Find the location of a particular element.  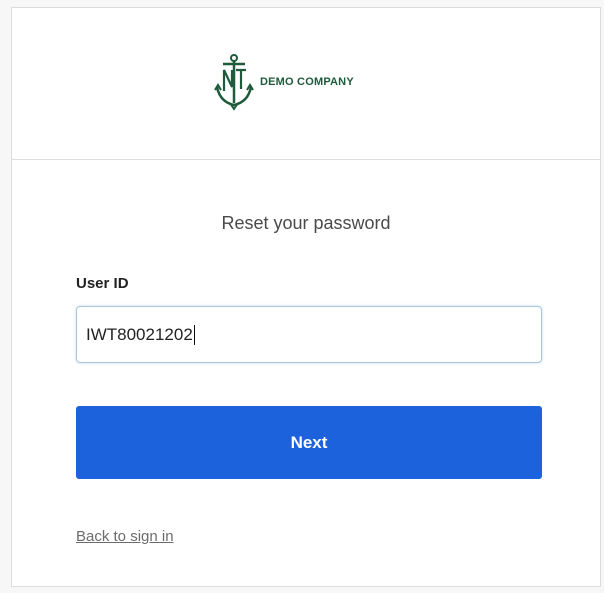

company-name: DEMO COMPANY is located at coordinates (307, 82).